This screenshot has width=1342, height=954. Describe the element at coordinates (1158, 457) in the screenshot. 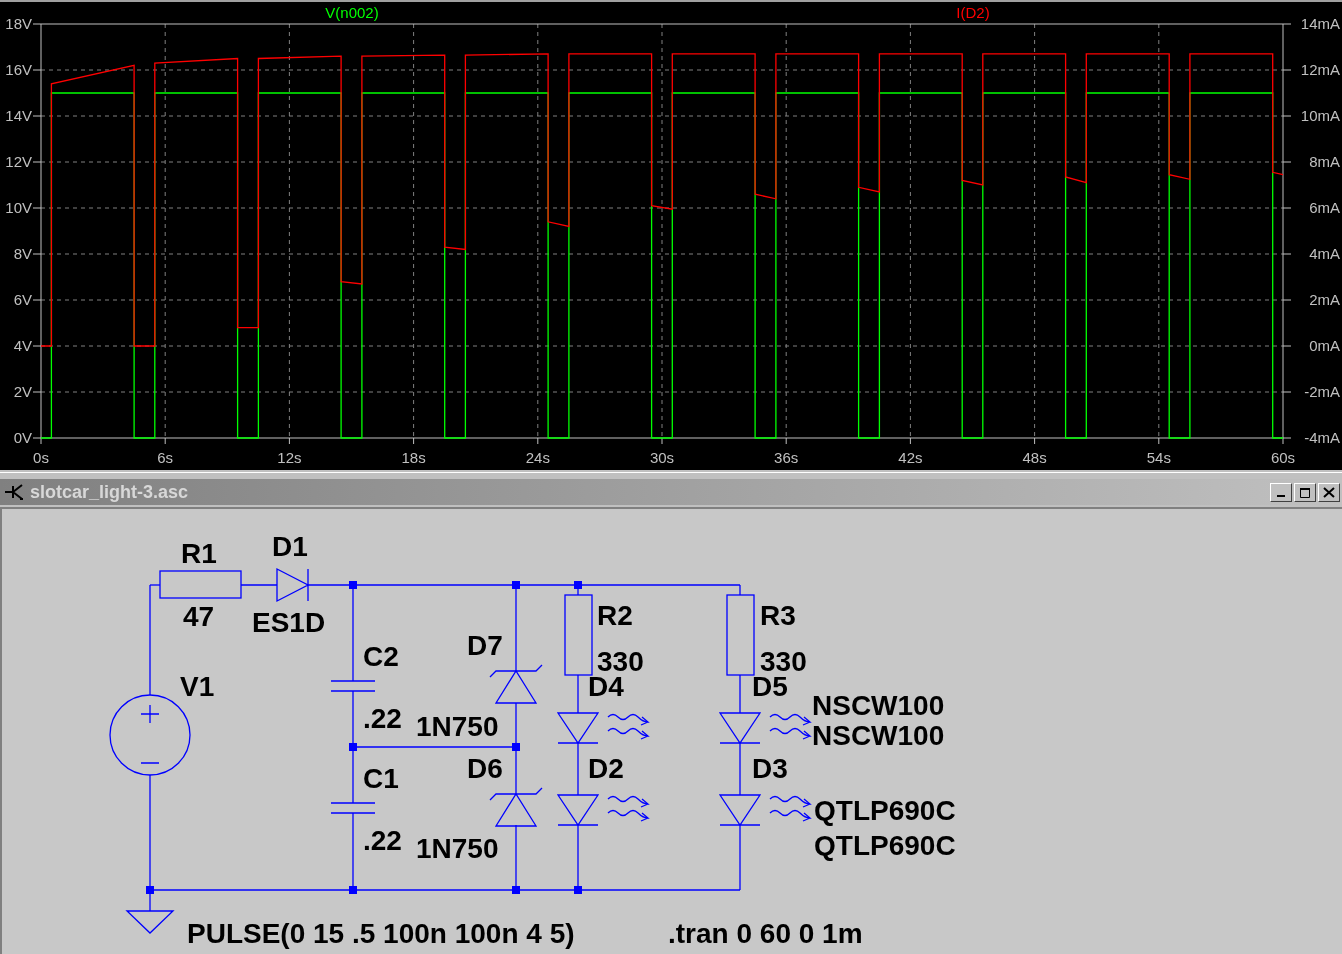

I see `x-axis-label: 54s` at that location.